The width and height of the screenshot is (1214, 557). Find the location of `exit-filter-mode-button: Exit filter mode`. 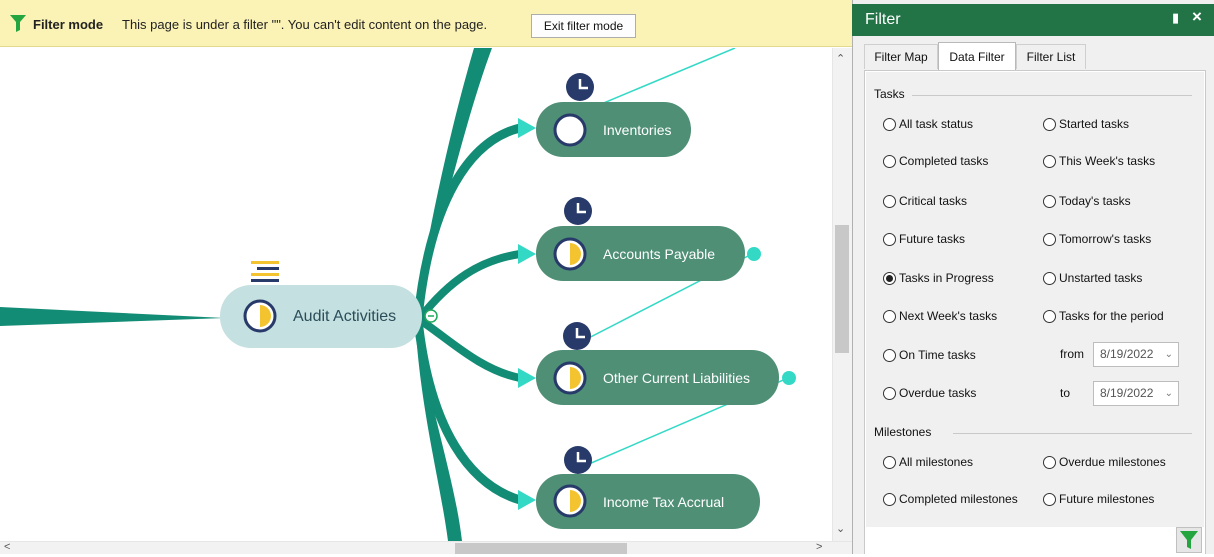

exit-filter-mode-button: Exit filter mode is located at coordinates (583, 26).